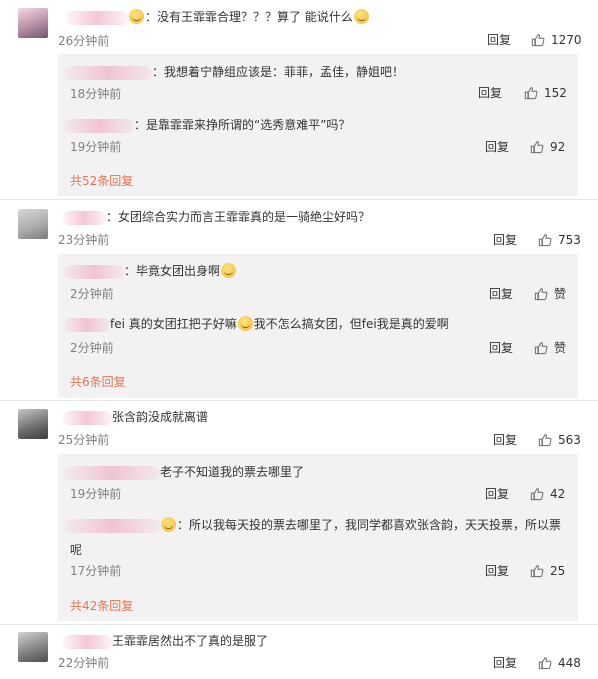 This screenshot has width=598, height=679. I want to click on reply-text: ：我想着宁静组应该是：菲菲，孟佳，静姐吧！, so click(234, 72).